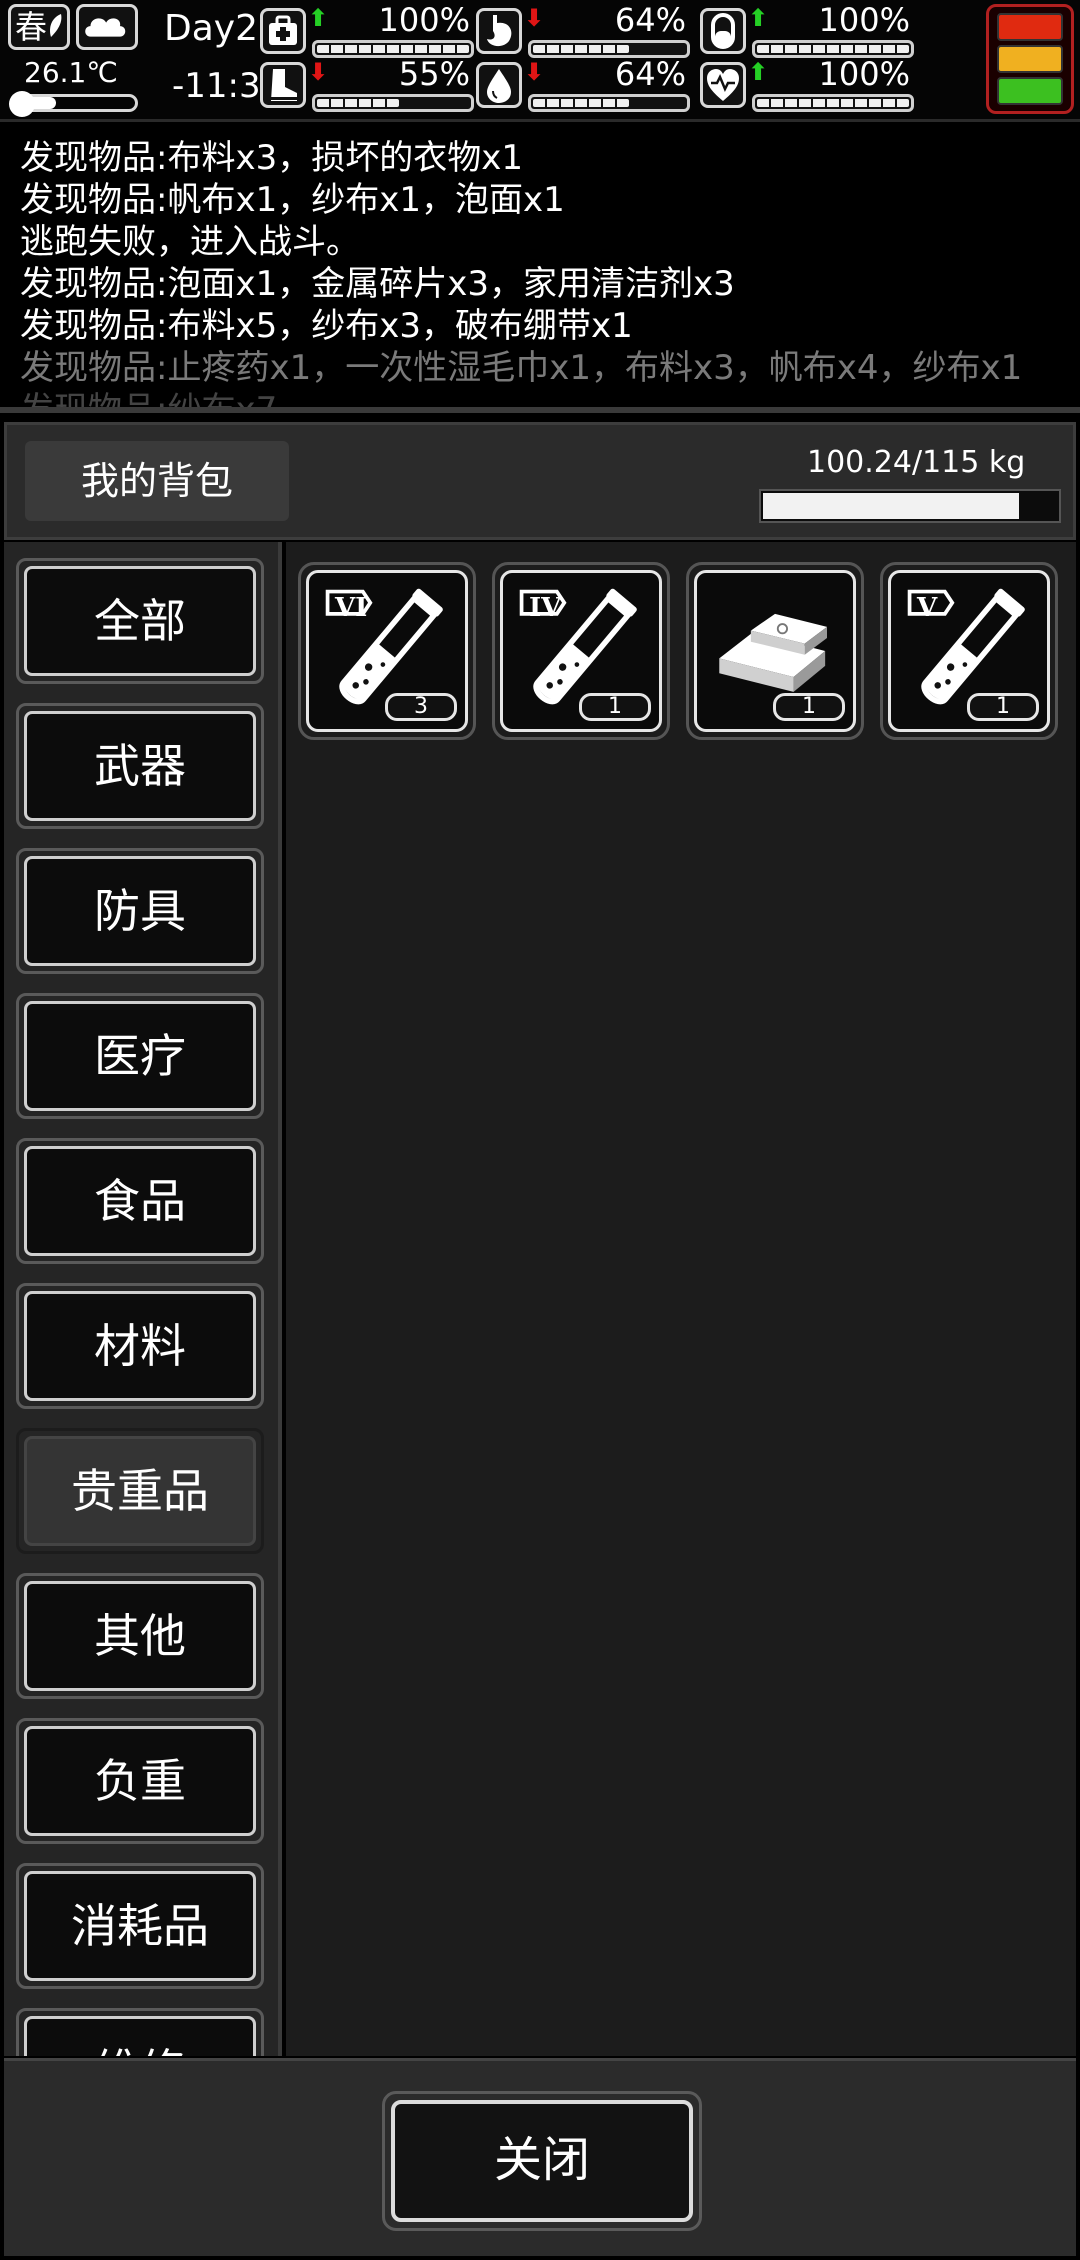  I want to click on category-label: 负重, so click(140, 1781).